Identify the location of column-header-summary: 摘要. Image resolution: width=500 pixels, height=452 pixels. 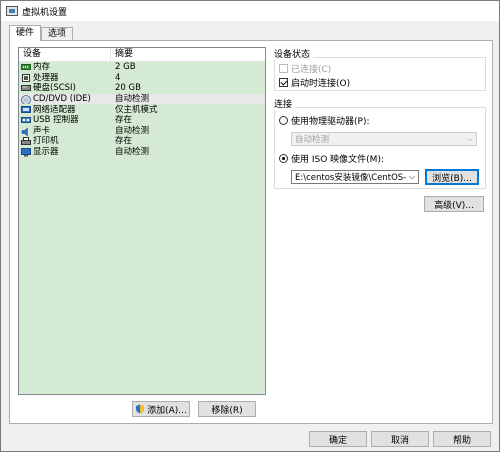
(122, 54).